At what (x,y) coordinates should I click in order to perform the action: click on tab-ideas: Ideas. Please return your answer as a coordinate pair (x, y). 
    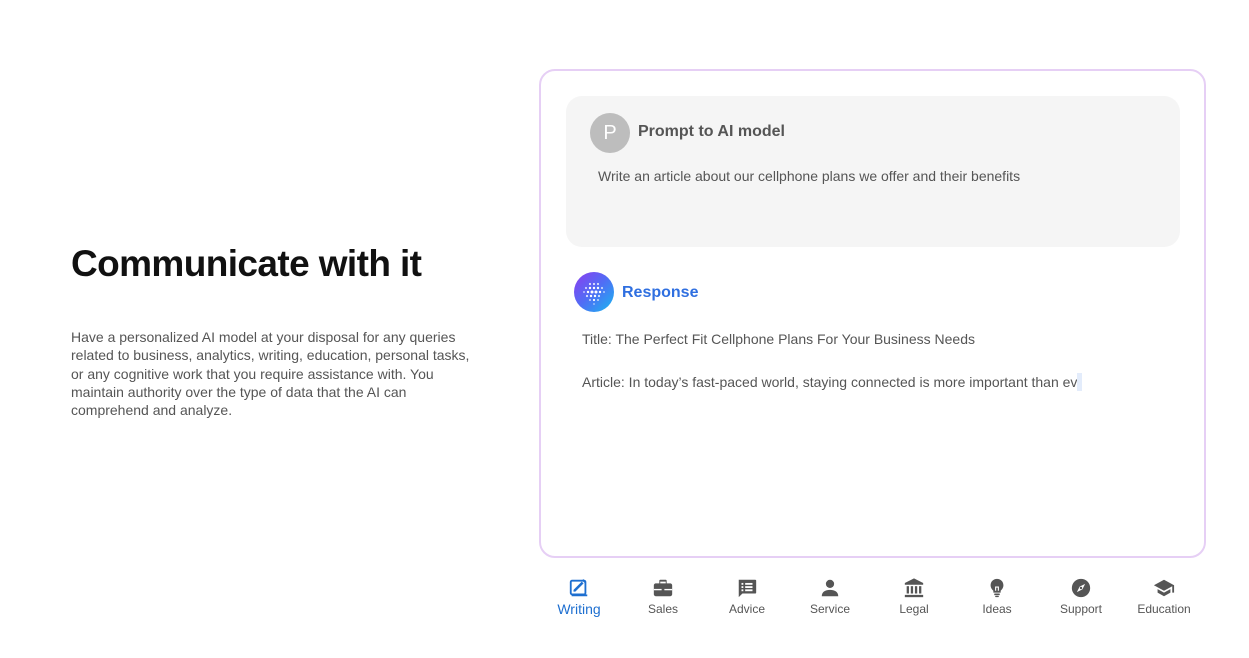
    Looking at the image, I should click on (997, 595).